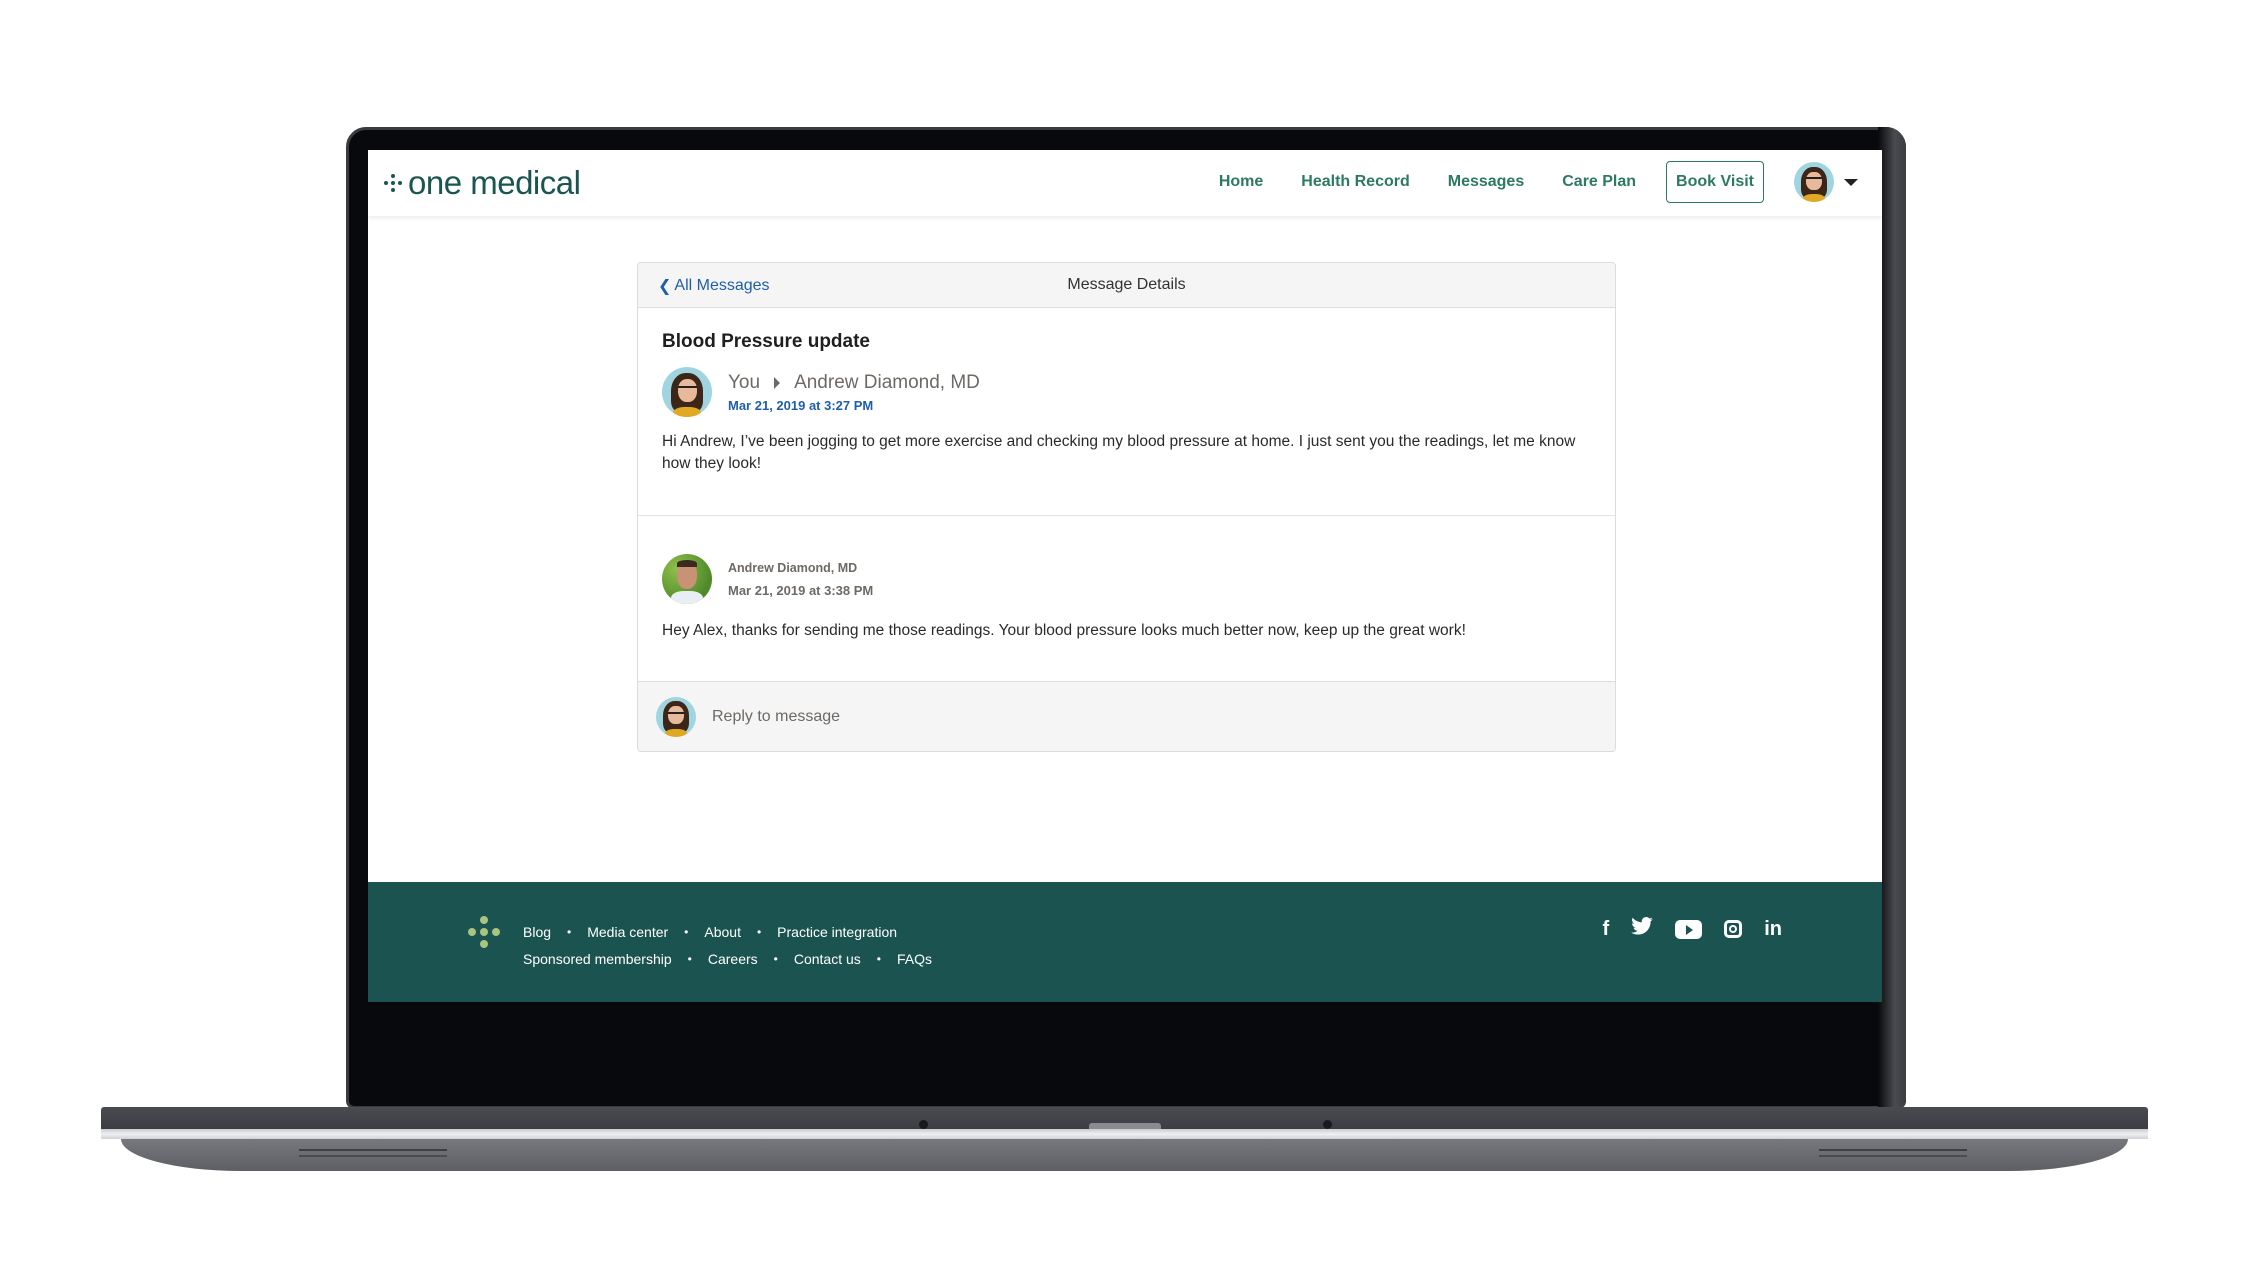 This screenshot has height=1280, width=2250. Describe the element at coordinates (494, 182) in the screenshot. I see `logo-text: one medical` at that location.